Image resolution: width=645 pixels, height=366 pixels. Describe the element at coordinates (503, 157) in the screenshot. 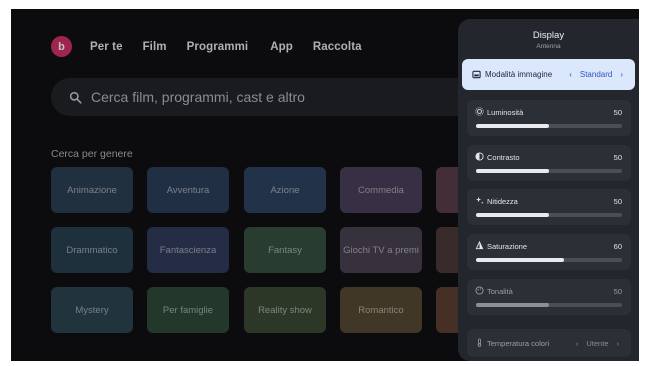

I see `slider-label: Contrasto` at that location.